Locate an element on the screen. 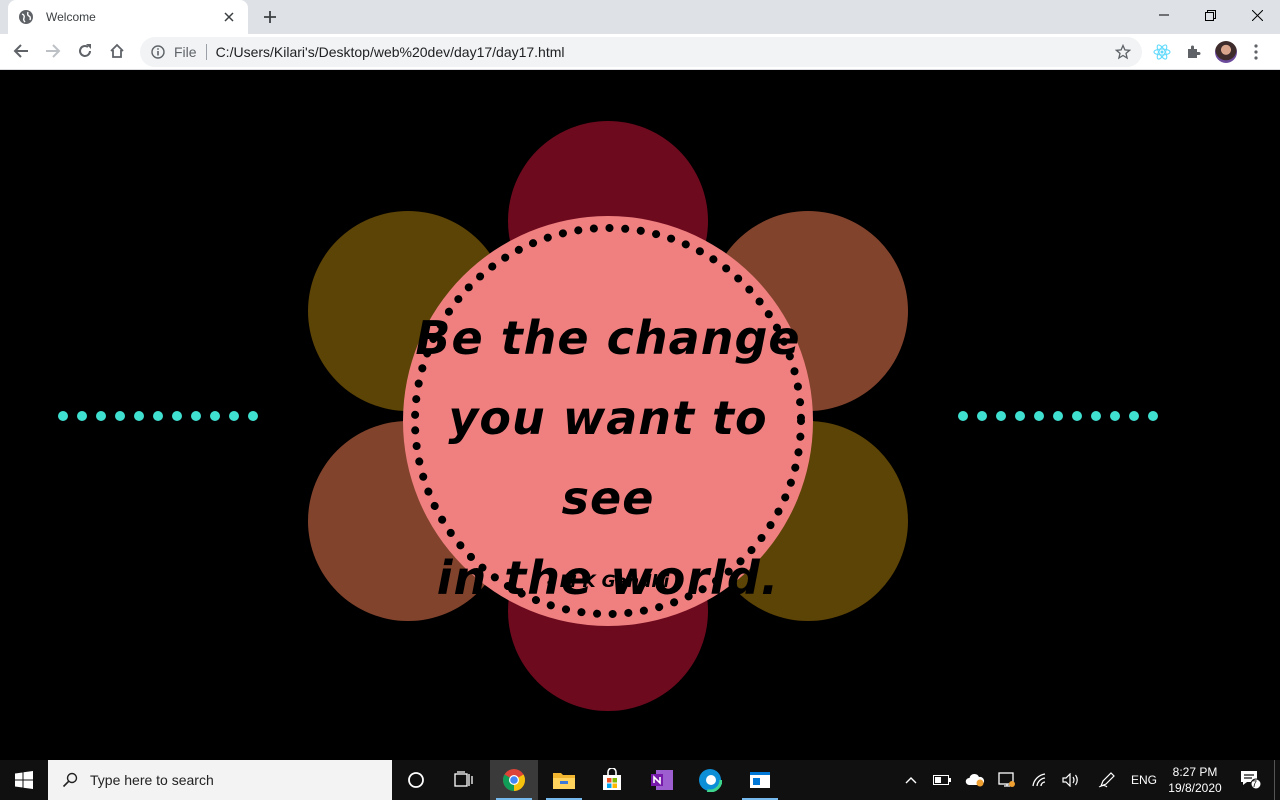 This screenshot has height=800, width=1280. cortana-circle-icon is located at coordinates (416, 780).